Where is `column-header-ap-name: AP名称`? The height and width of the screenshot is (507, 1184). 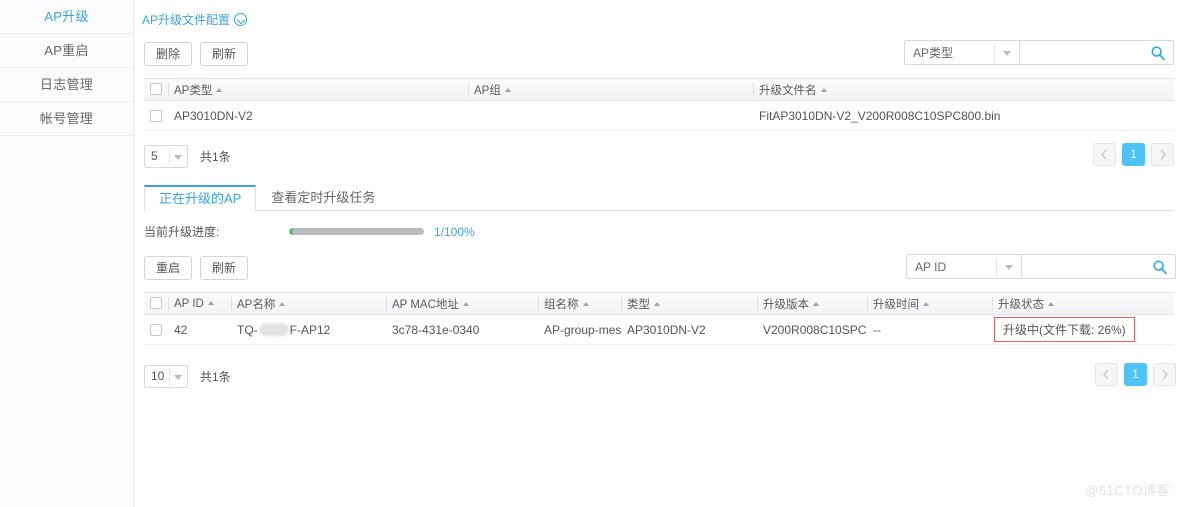 column-header-ap-name: AP名称 is located at coordinates (308, 303).